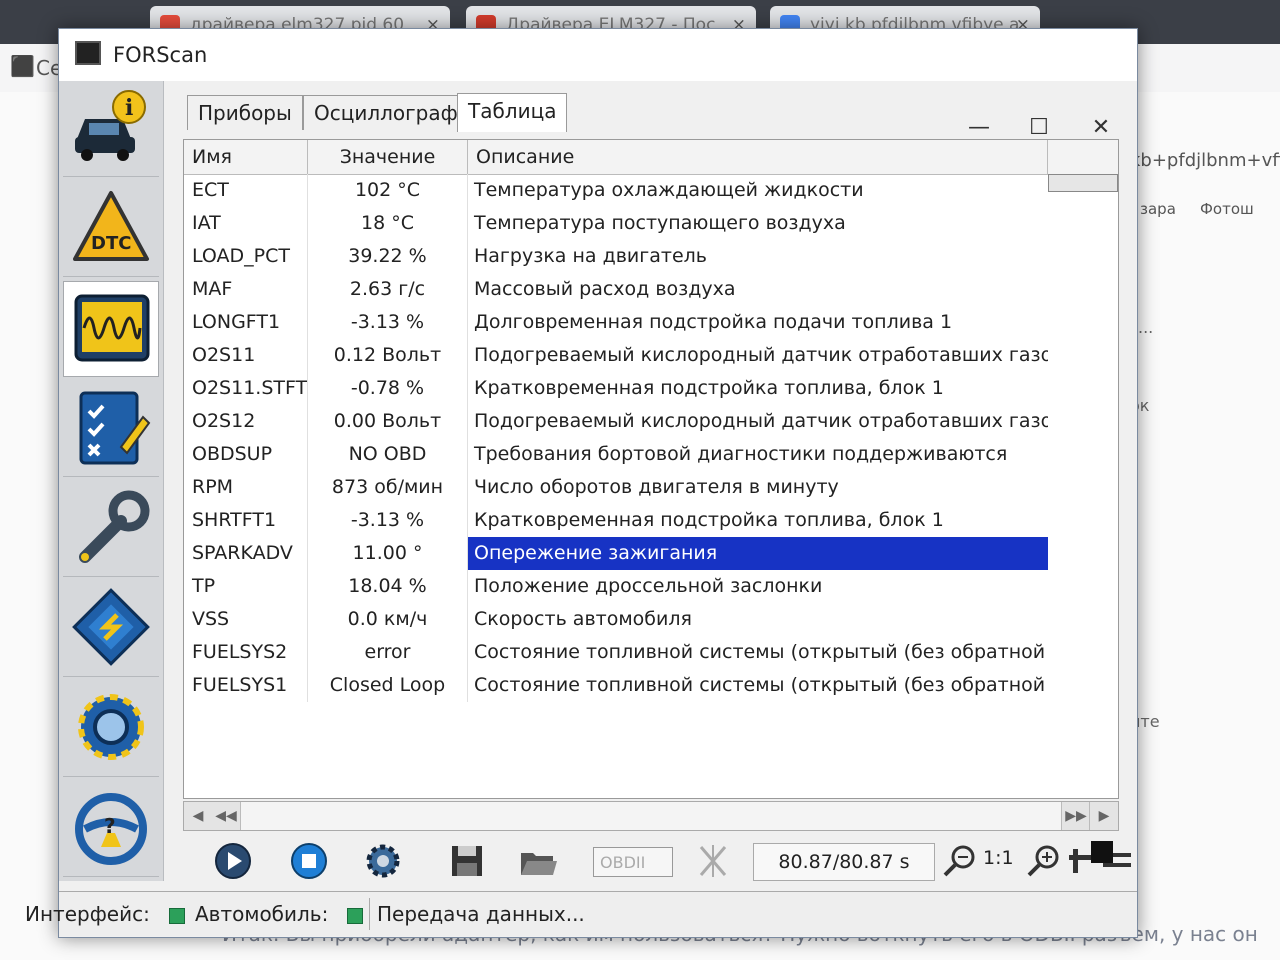 The width and height of the screenshot is (1280, 960). Describe the element at coordinates (844, 862) in the screenshot. I see `time-readout: 80.87/80.87 s` at that location.